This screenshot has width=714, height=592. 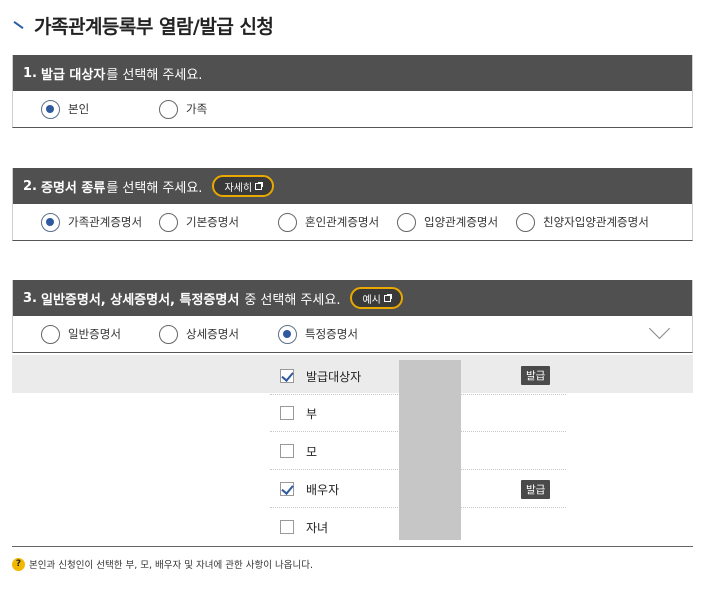 I want to click on radio-label: 혼인관계증명서, so click(x=342, y=222).